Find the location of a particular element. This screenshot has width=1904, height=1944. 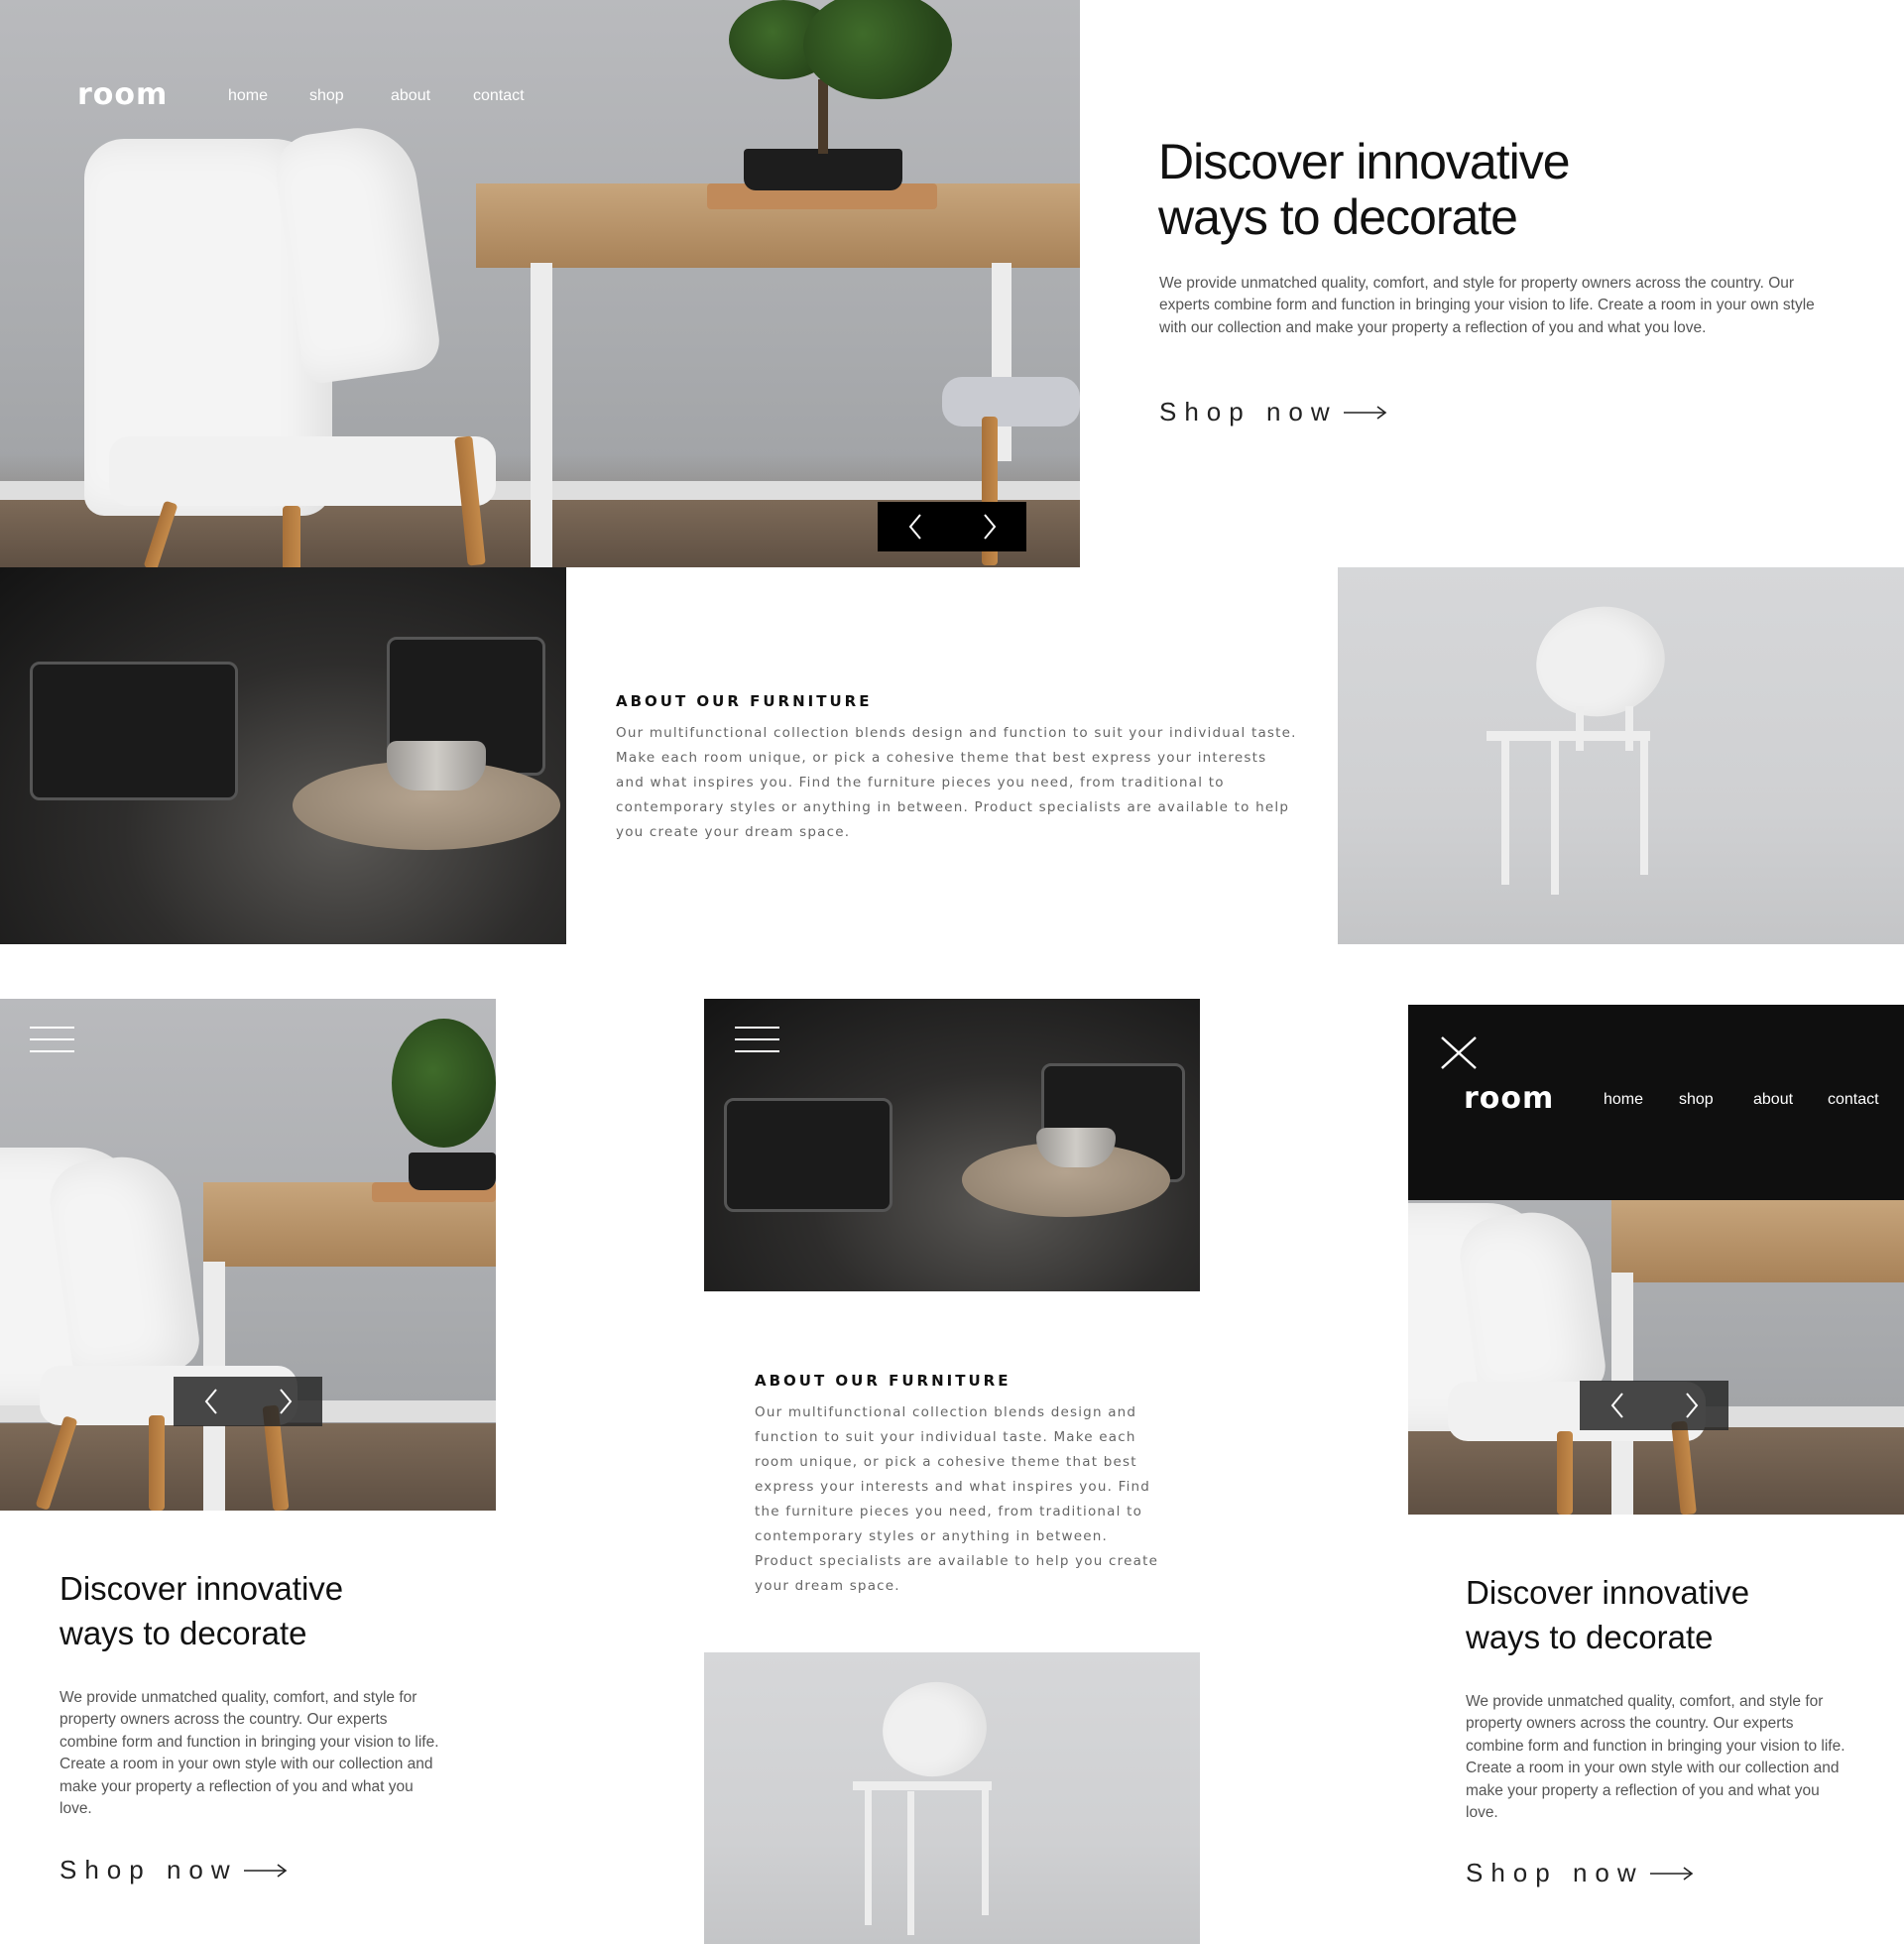

mobile-about-image-chair is located at coordinates (952, 1798).